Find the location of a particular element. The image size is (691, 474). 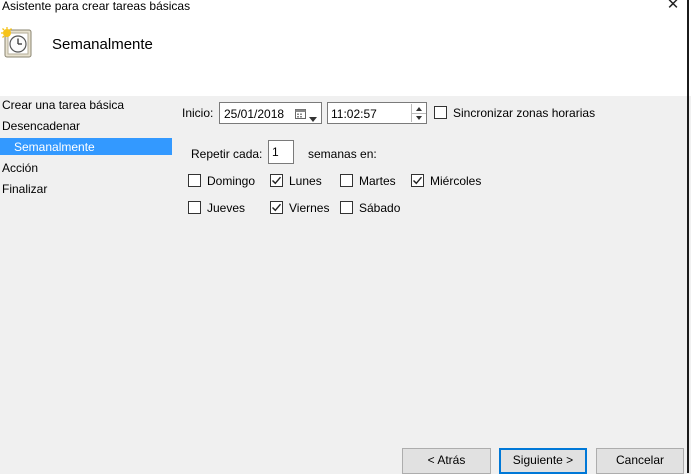

weeks-on-label: semanas en: is located at coordinates (342, 154).